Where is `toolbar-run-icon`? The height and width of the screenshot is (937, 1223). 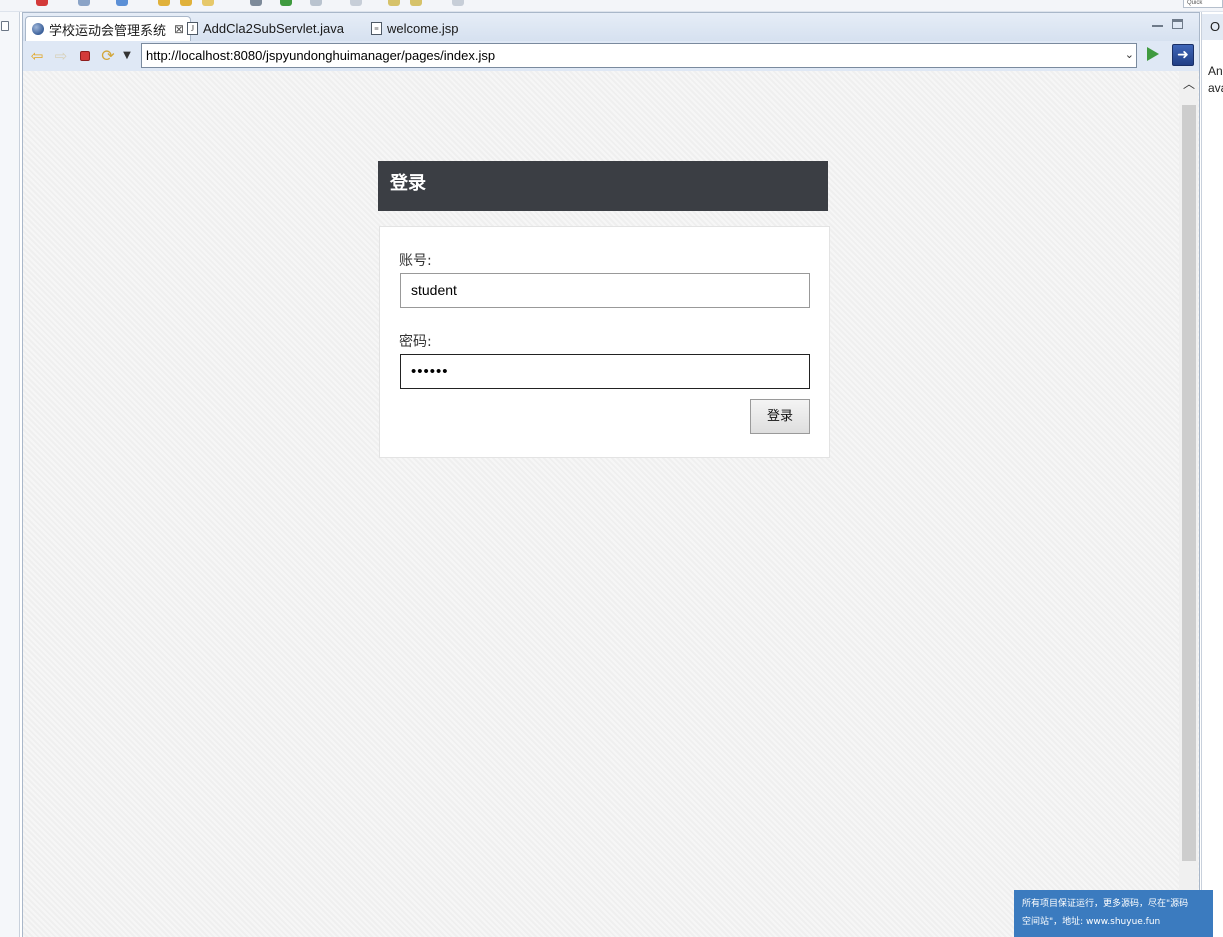
toolbar-run-icon is located at coordinates (286, 3).